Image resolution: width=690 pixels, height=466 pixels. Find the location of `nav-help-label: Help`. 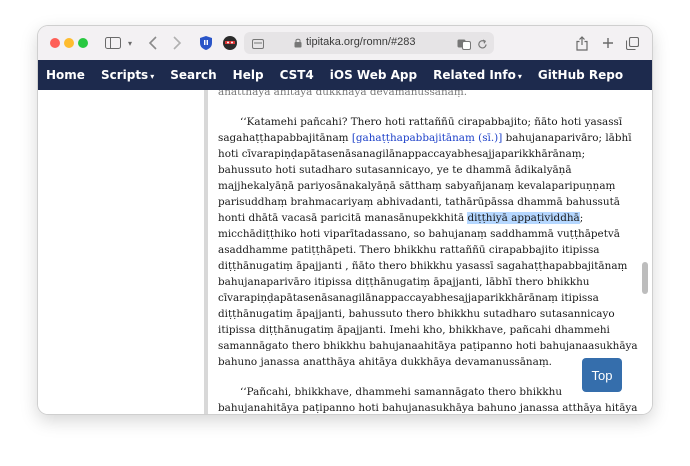

nav-help-label: Help is located at coordinates (248, 75).